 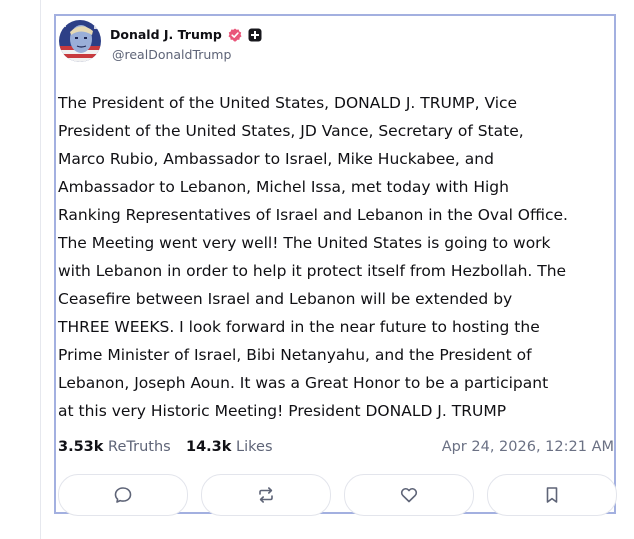 I want to click on like-icon, so click(x=409, y=495).